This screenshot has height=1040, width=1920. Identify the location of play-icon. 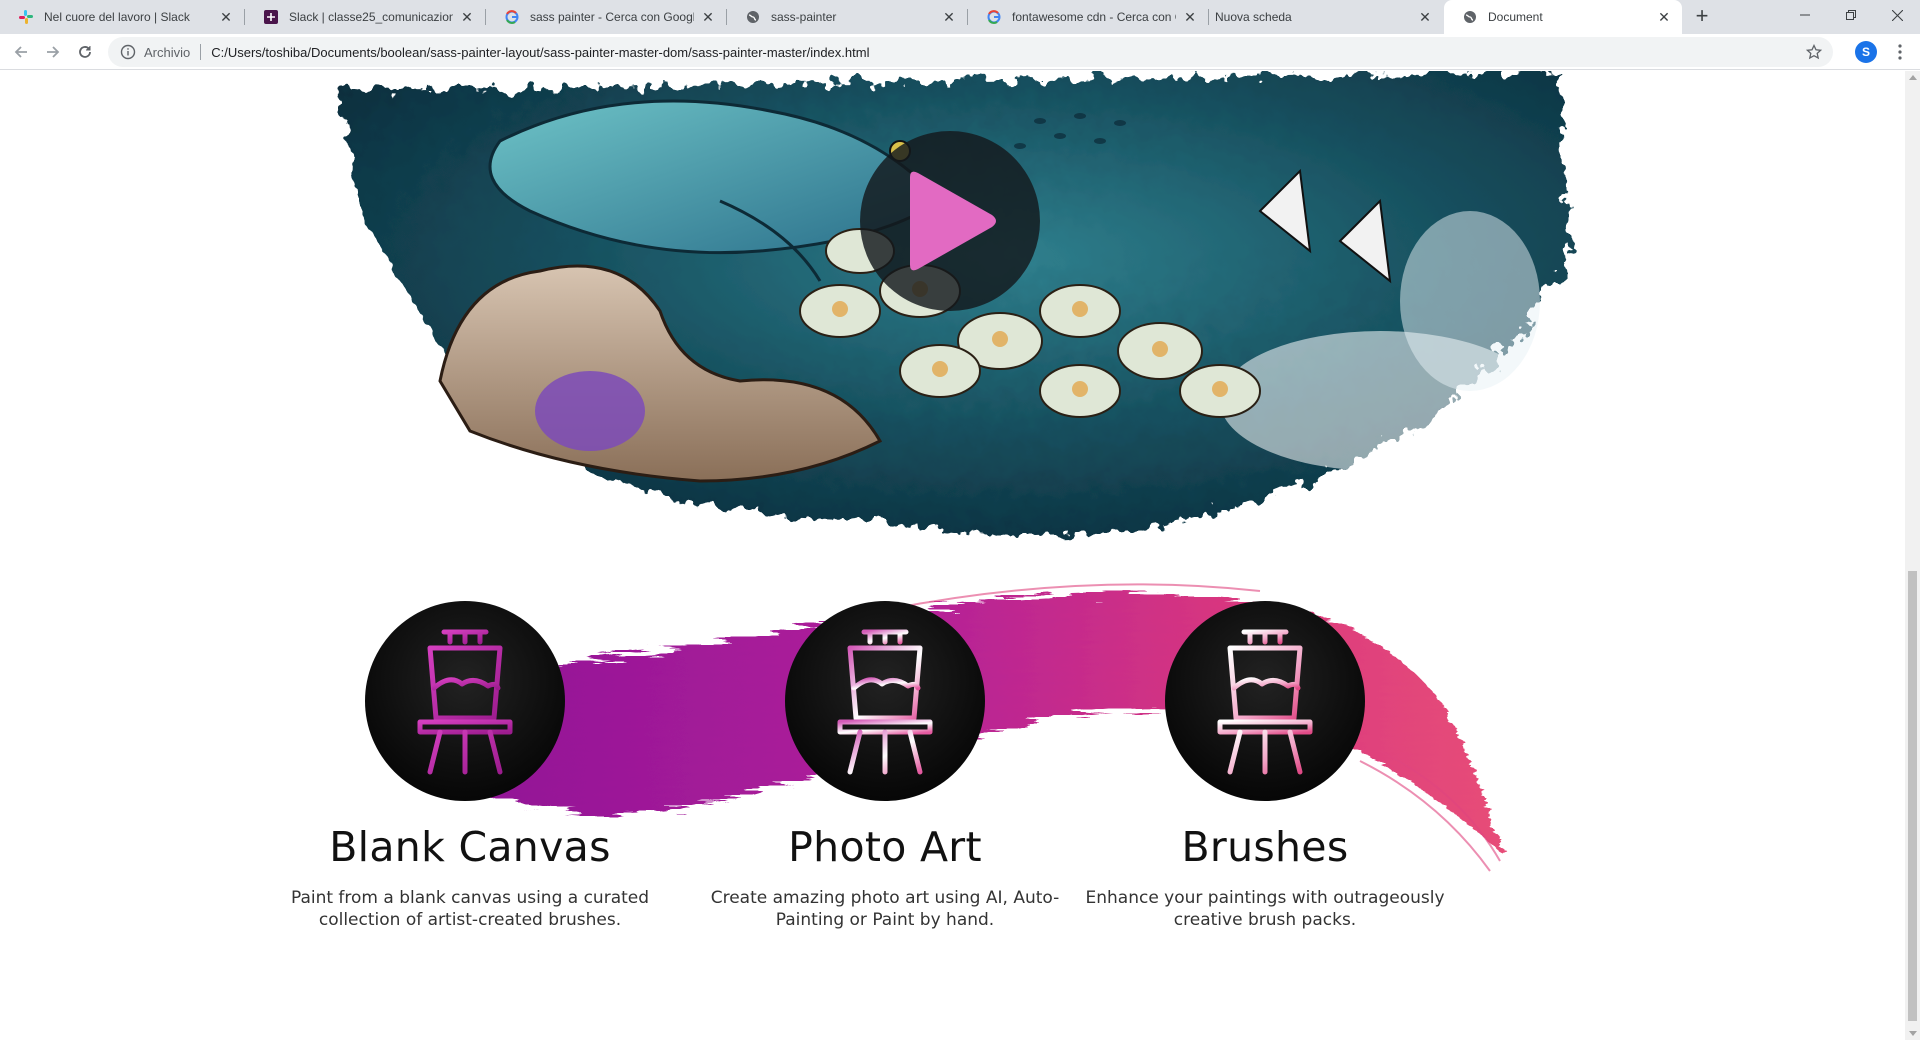
(953, 221).